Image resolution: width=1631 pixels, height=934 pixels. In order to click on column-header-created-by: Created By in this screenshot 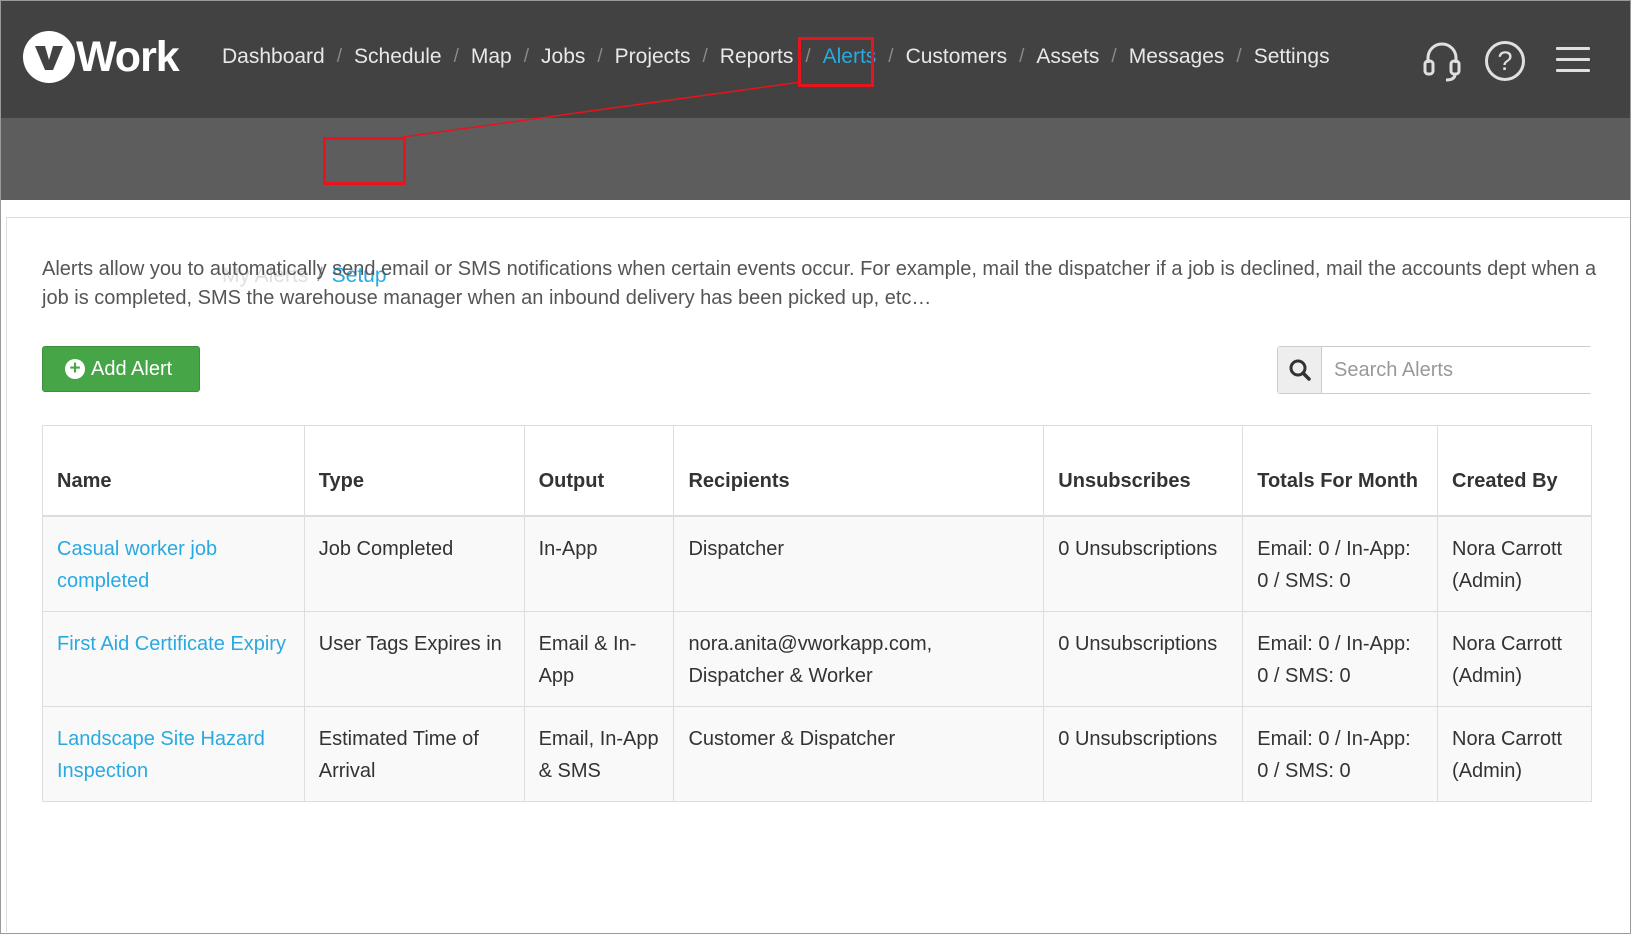, I will do `click(1514, 471)`.